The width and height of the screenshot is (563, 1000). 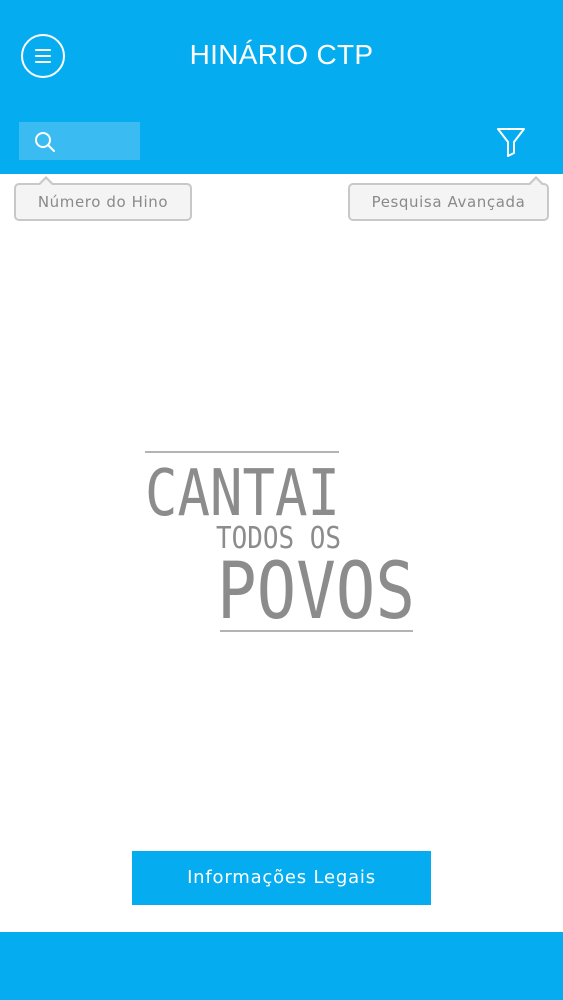 I want to click on advanced-search-tooltip: Pesquisa Avançada, so click(x=448, y=198).